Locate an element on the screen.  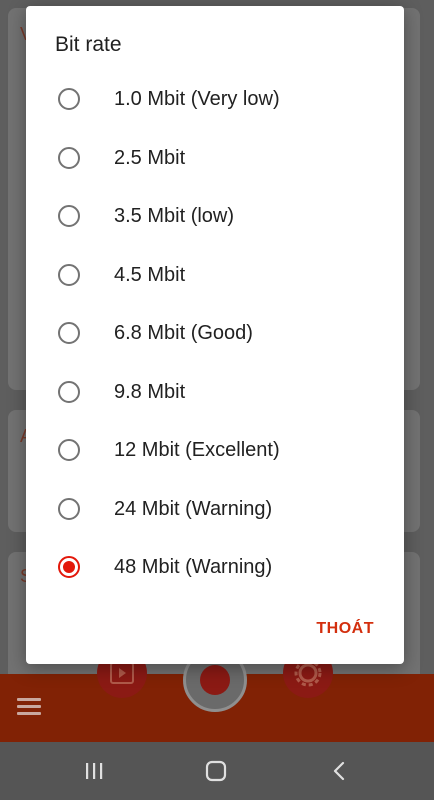
bit-rate-option: 3.5 Mbit (low) is located at coordinates (215, 216).